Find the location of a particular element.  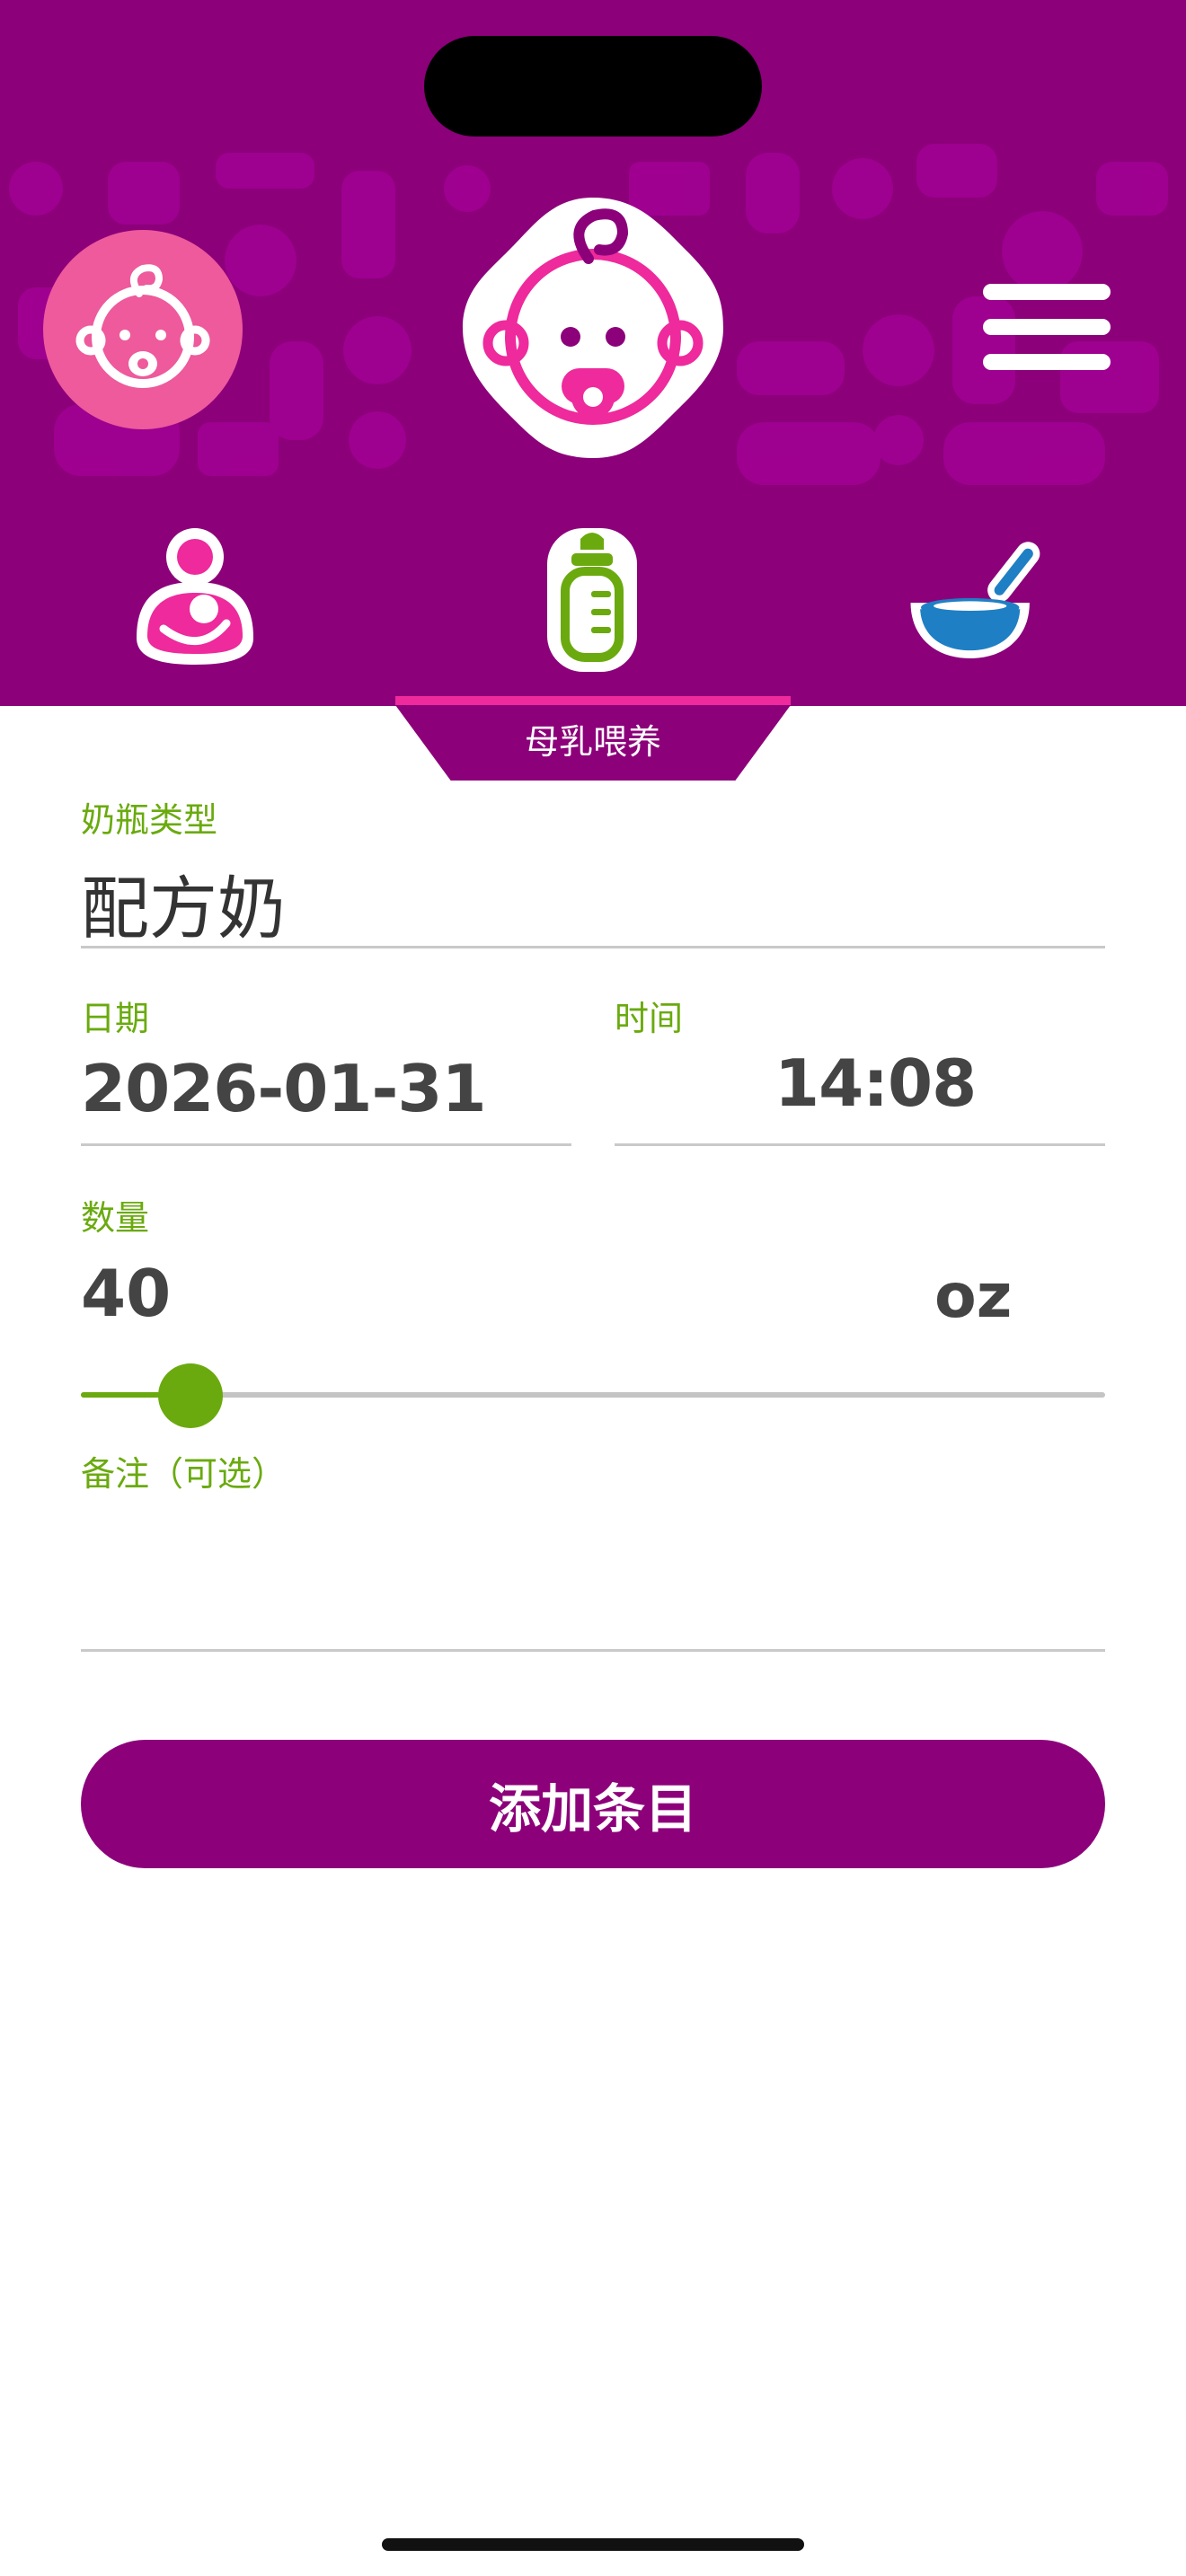

baby-pacifier-logo is located at coordinates (593, 328).